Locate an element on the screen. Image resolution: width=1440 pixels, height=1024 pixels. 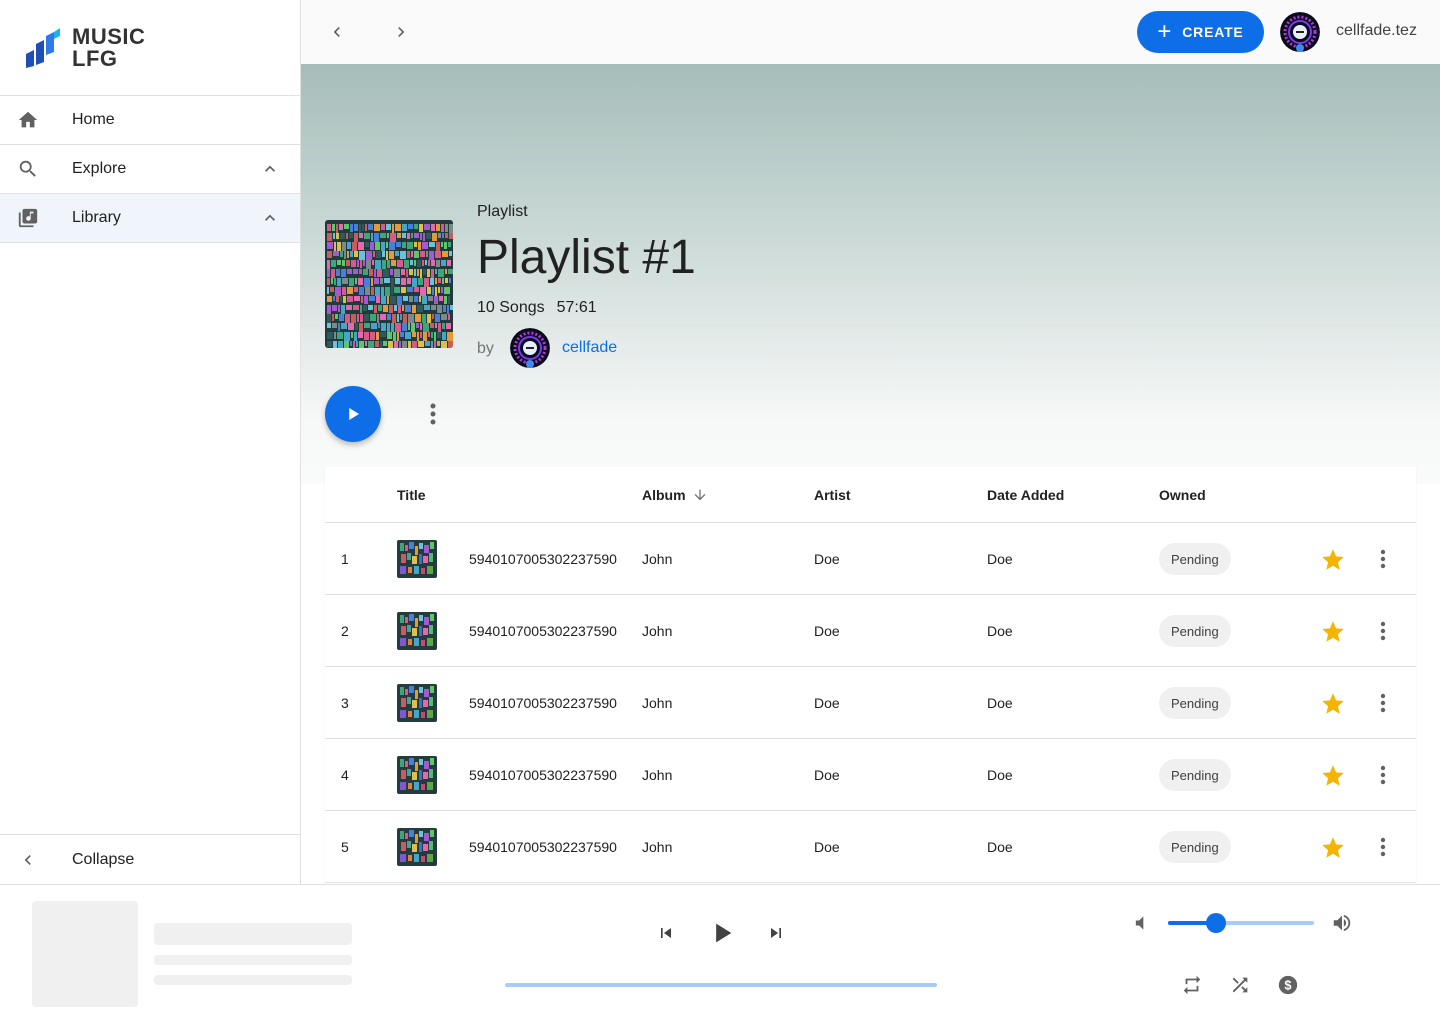
user-avatar is located at coordinates (1300, 32).